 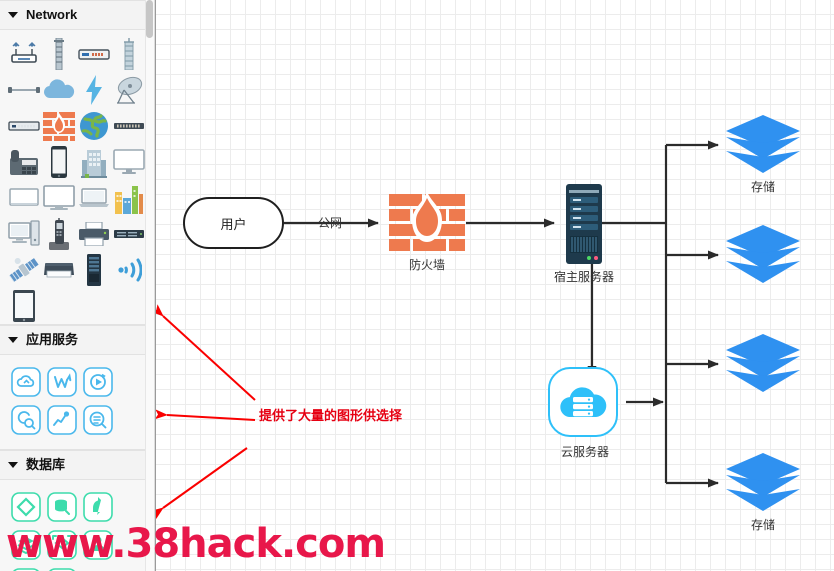 I want to click on annotation-arrow-middle, so click(x=206, y=415).